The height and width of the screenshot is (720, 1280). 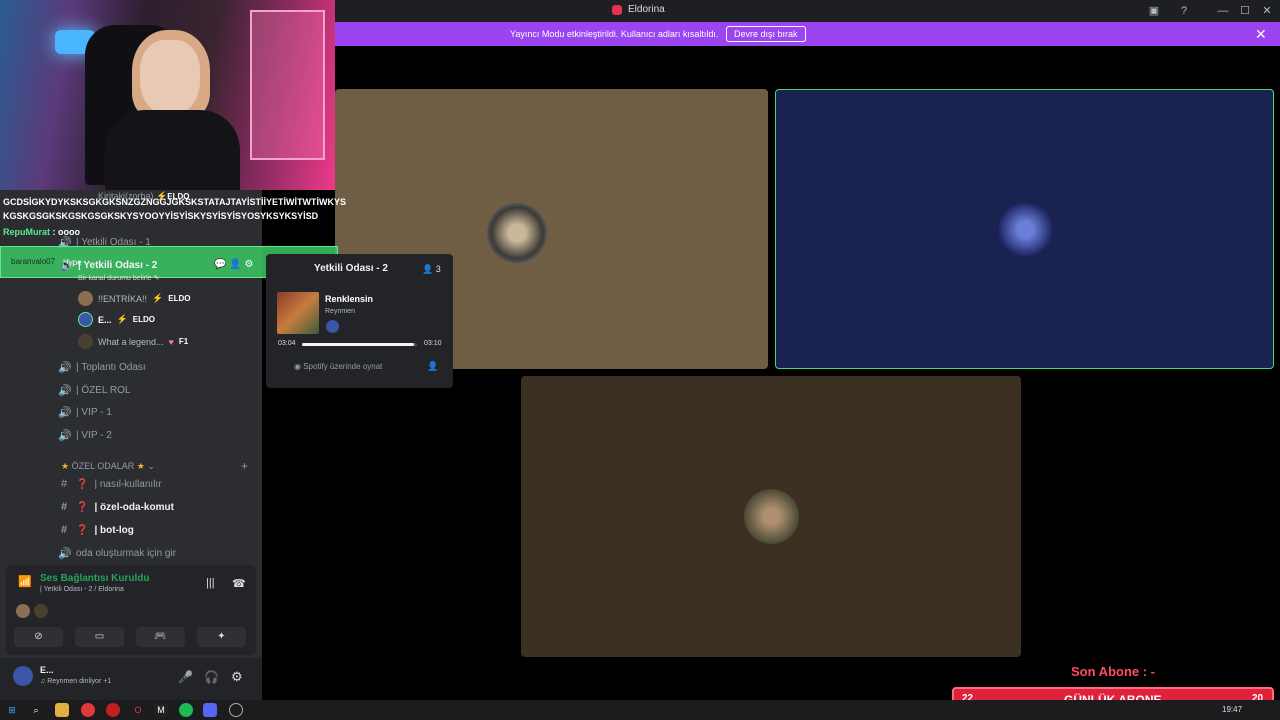 What do you see at coordinates (134, 298) in the screenshot?
I see `voice-member-1: !!ENTRİKA!! ⚡ ELDO` at bounding box center [134, 298].